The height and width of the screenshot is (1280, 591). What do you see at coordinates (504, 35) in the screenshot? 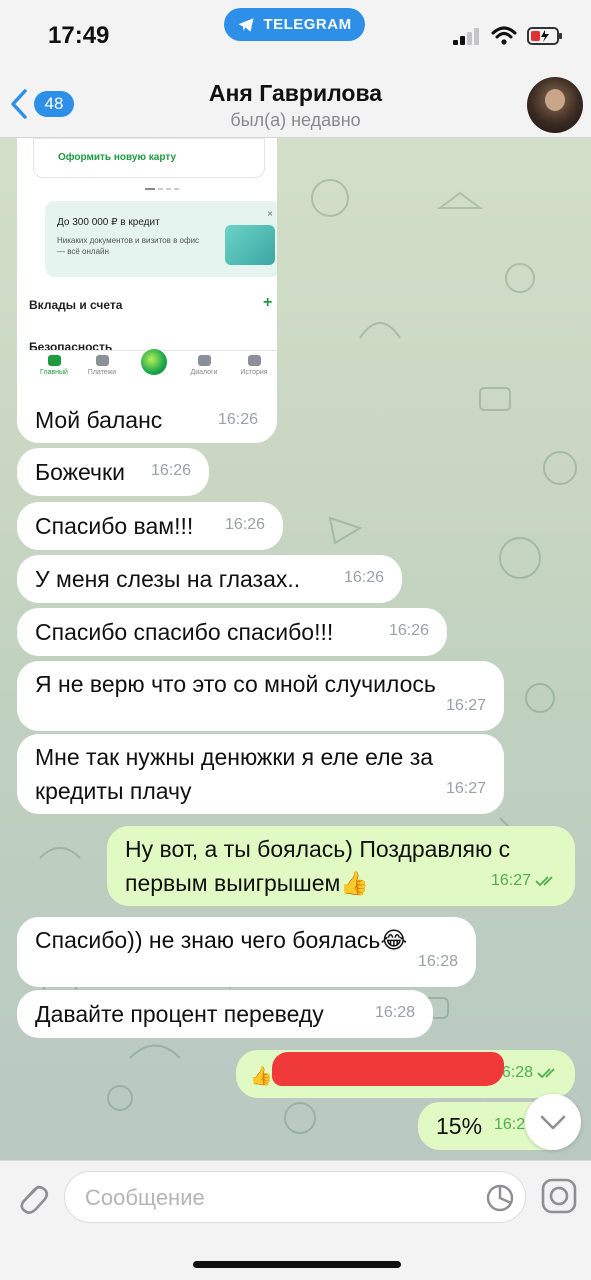
I see `wifi-icon` at bounding box center [504, 35].